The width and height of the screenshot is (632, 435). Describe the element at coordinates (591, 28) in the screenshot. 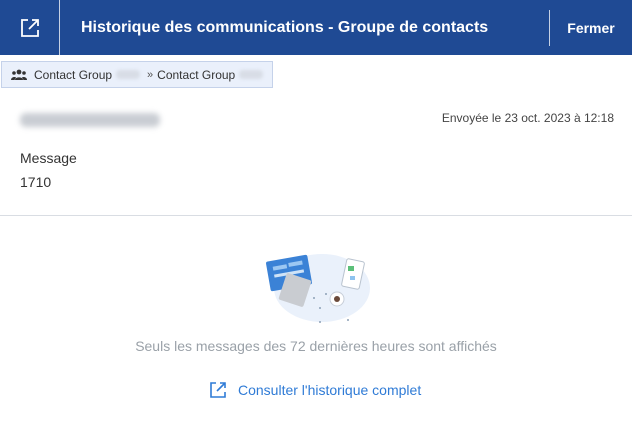

I see `close-button: Fermer` at that location.